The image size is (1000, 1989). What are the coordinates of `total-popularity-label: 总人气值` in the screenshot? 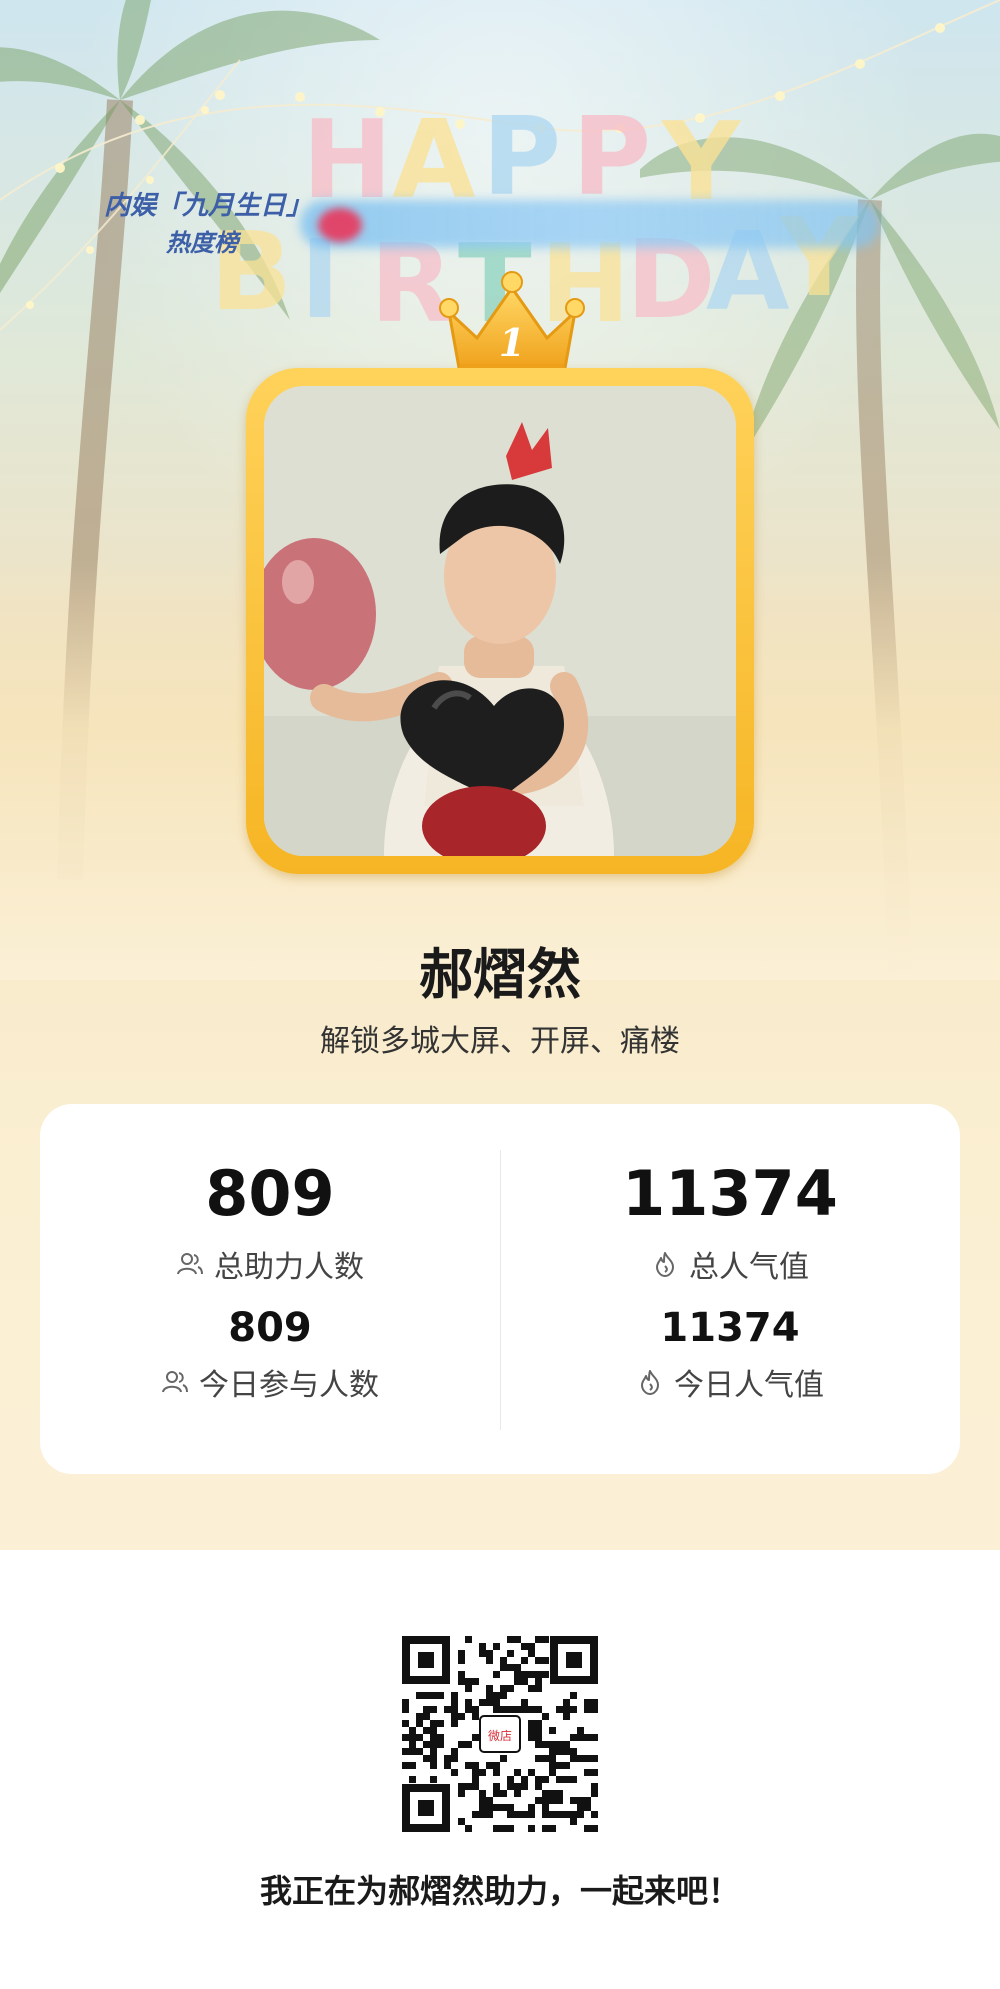 It's located at (749, 1267).